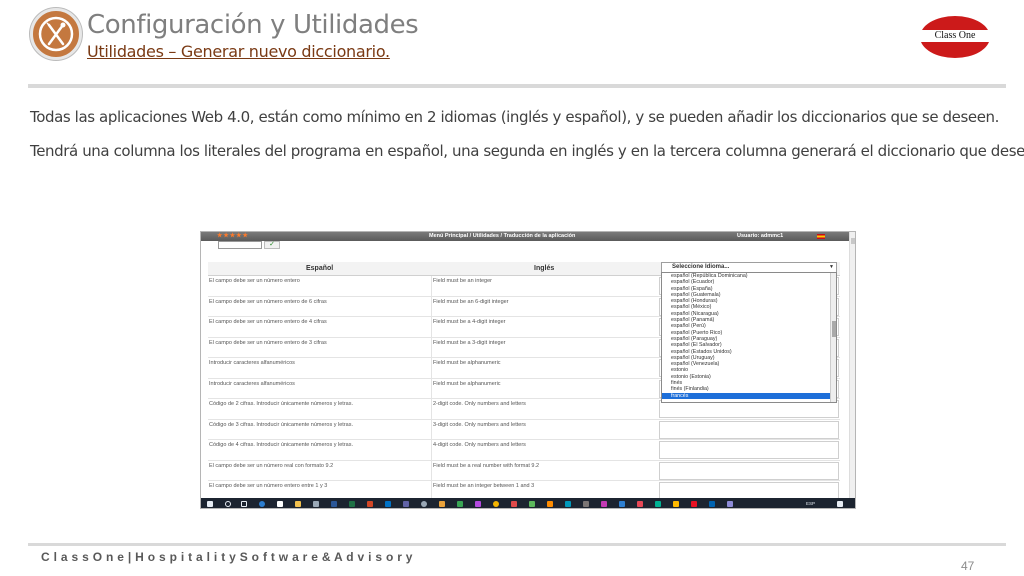  Describe the element at coordinates (463, 281) in the screenshot. I see `english-cell: Field must be an integer` at that location.